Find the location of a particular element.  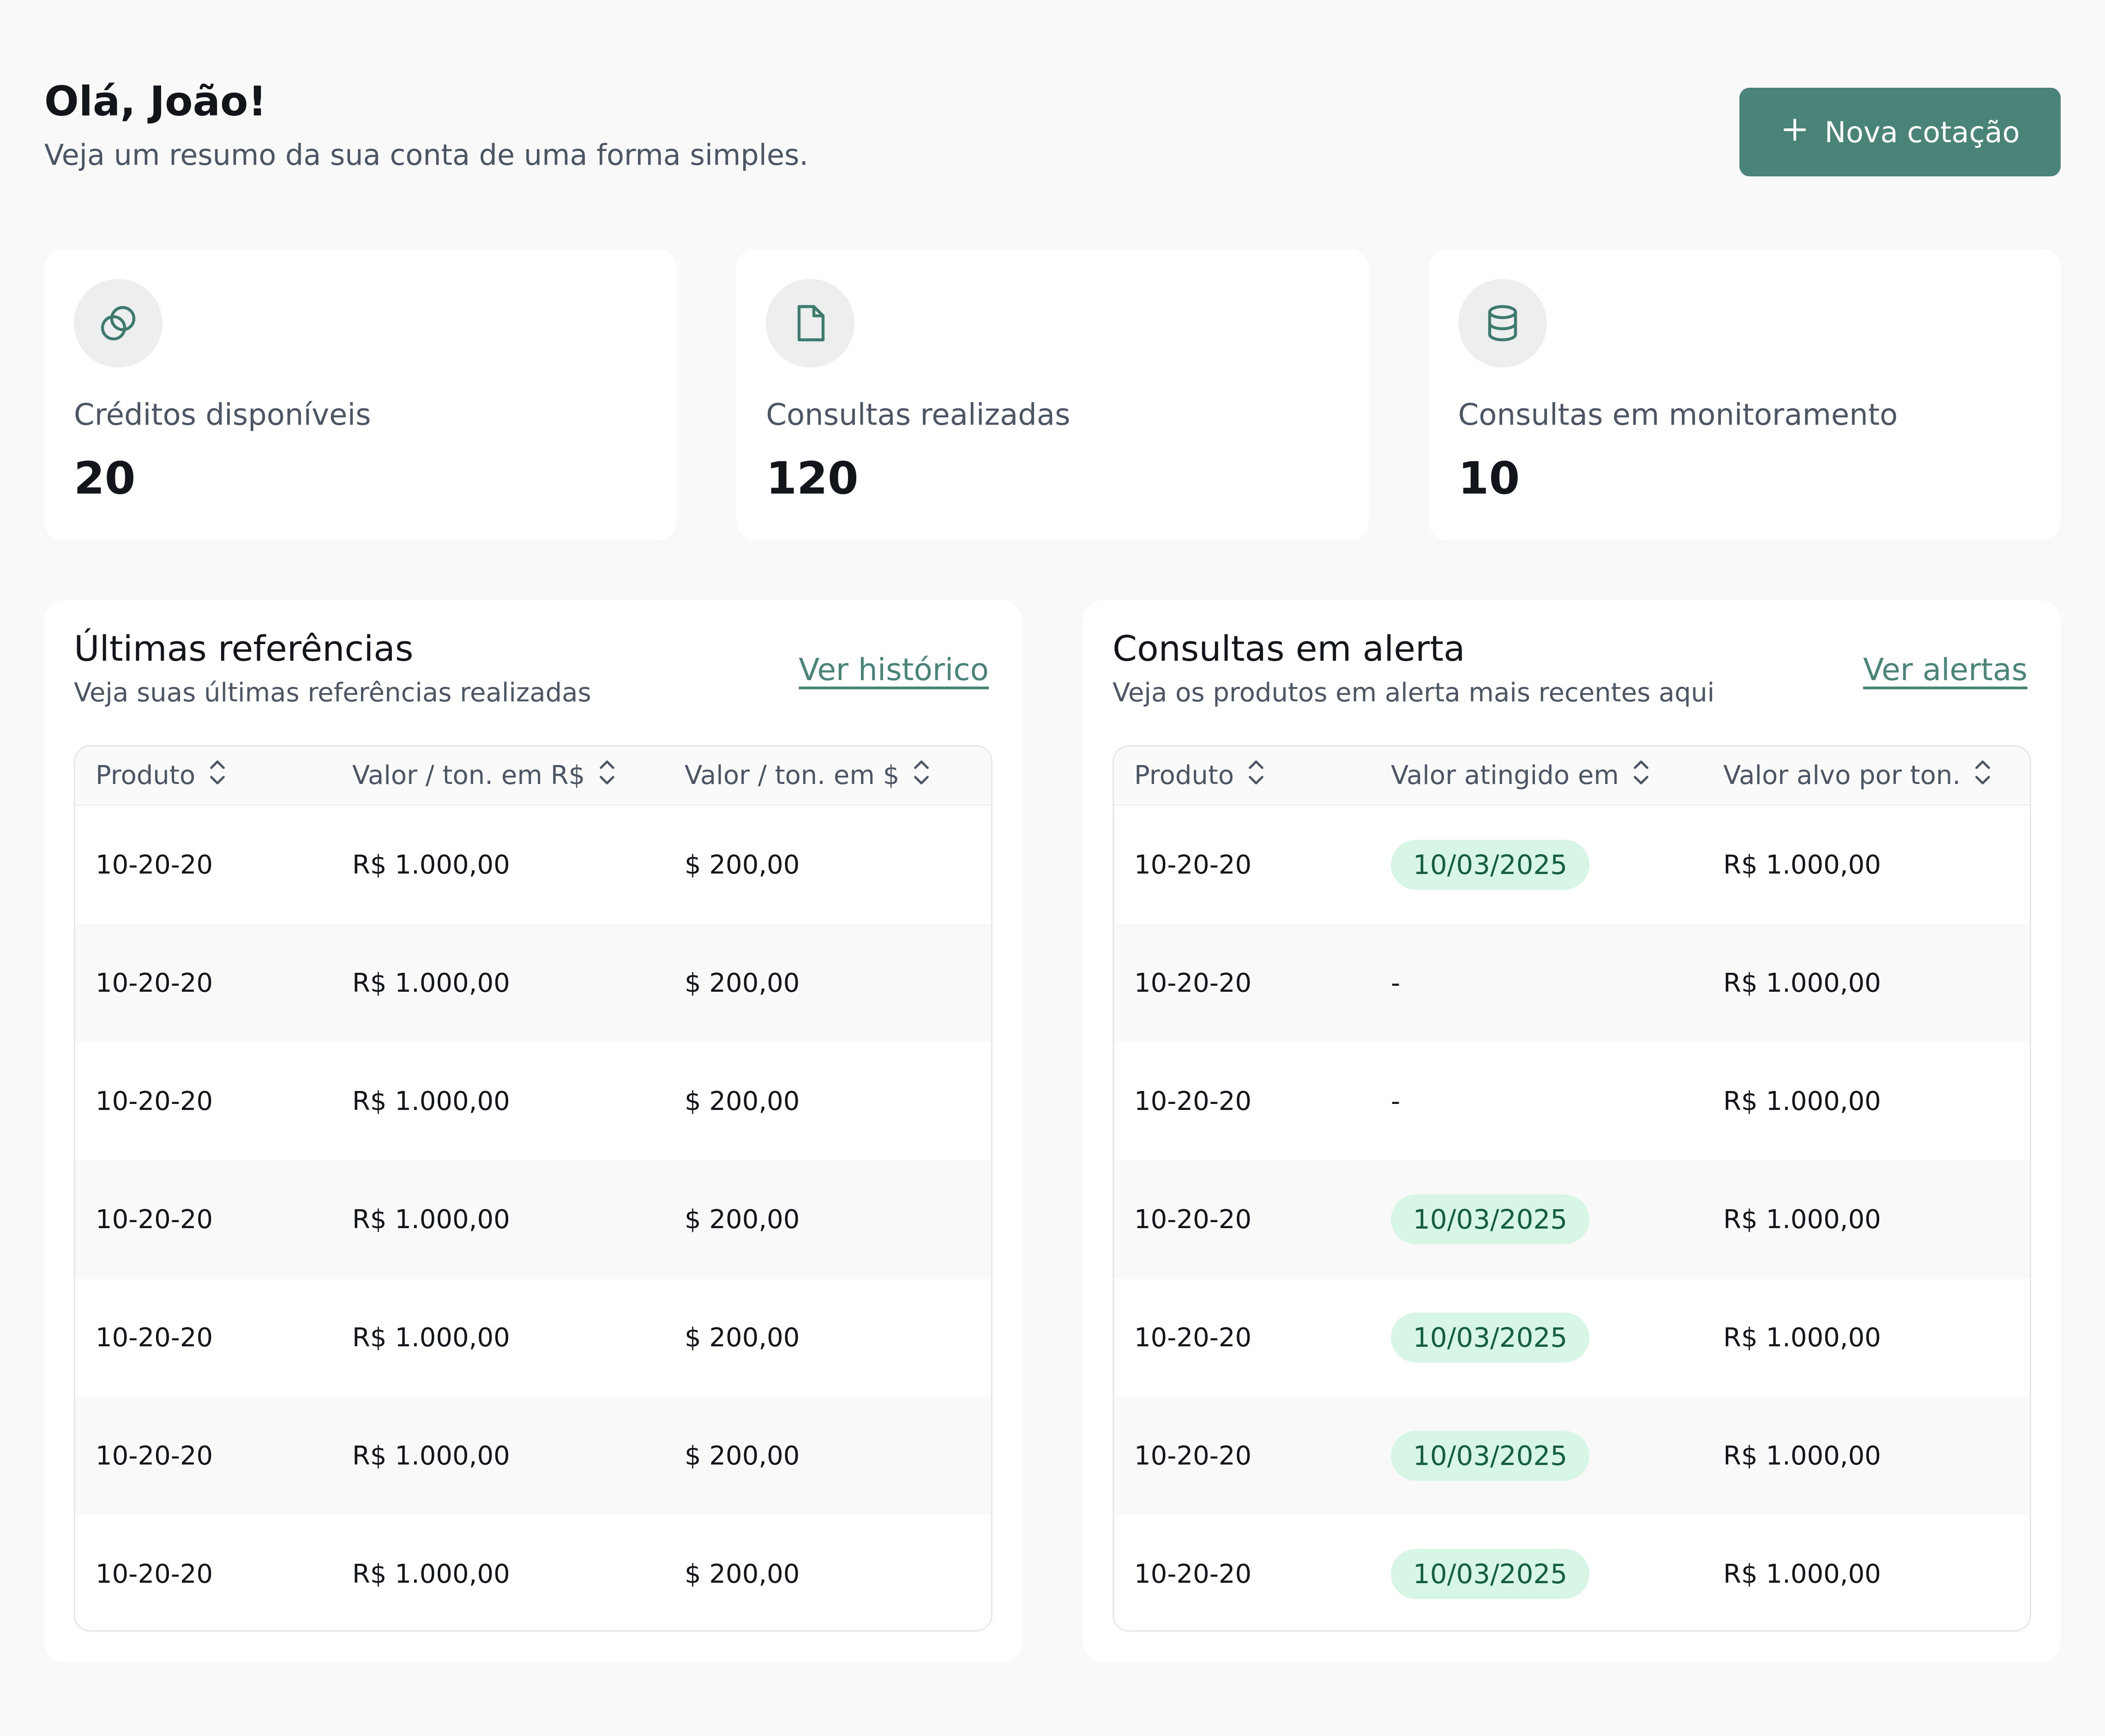

references-subtitle: Veja suas últimas referências realizadas is located at coordinates (333, 693).